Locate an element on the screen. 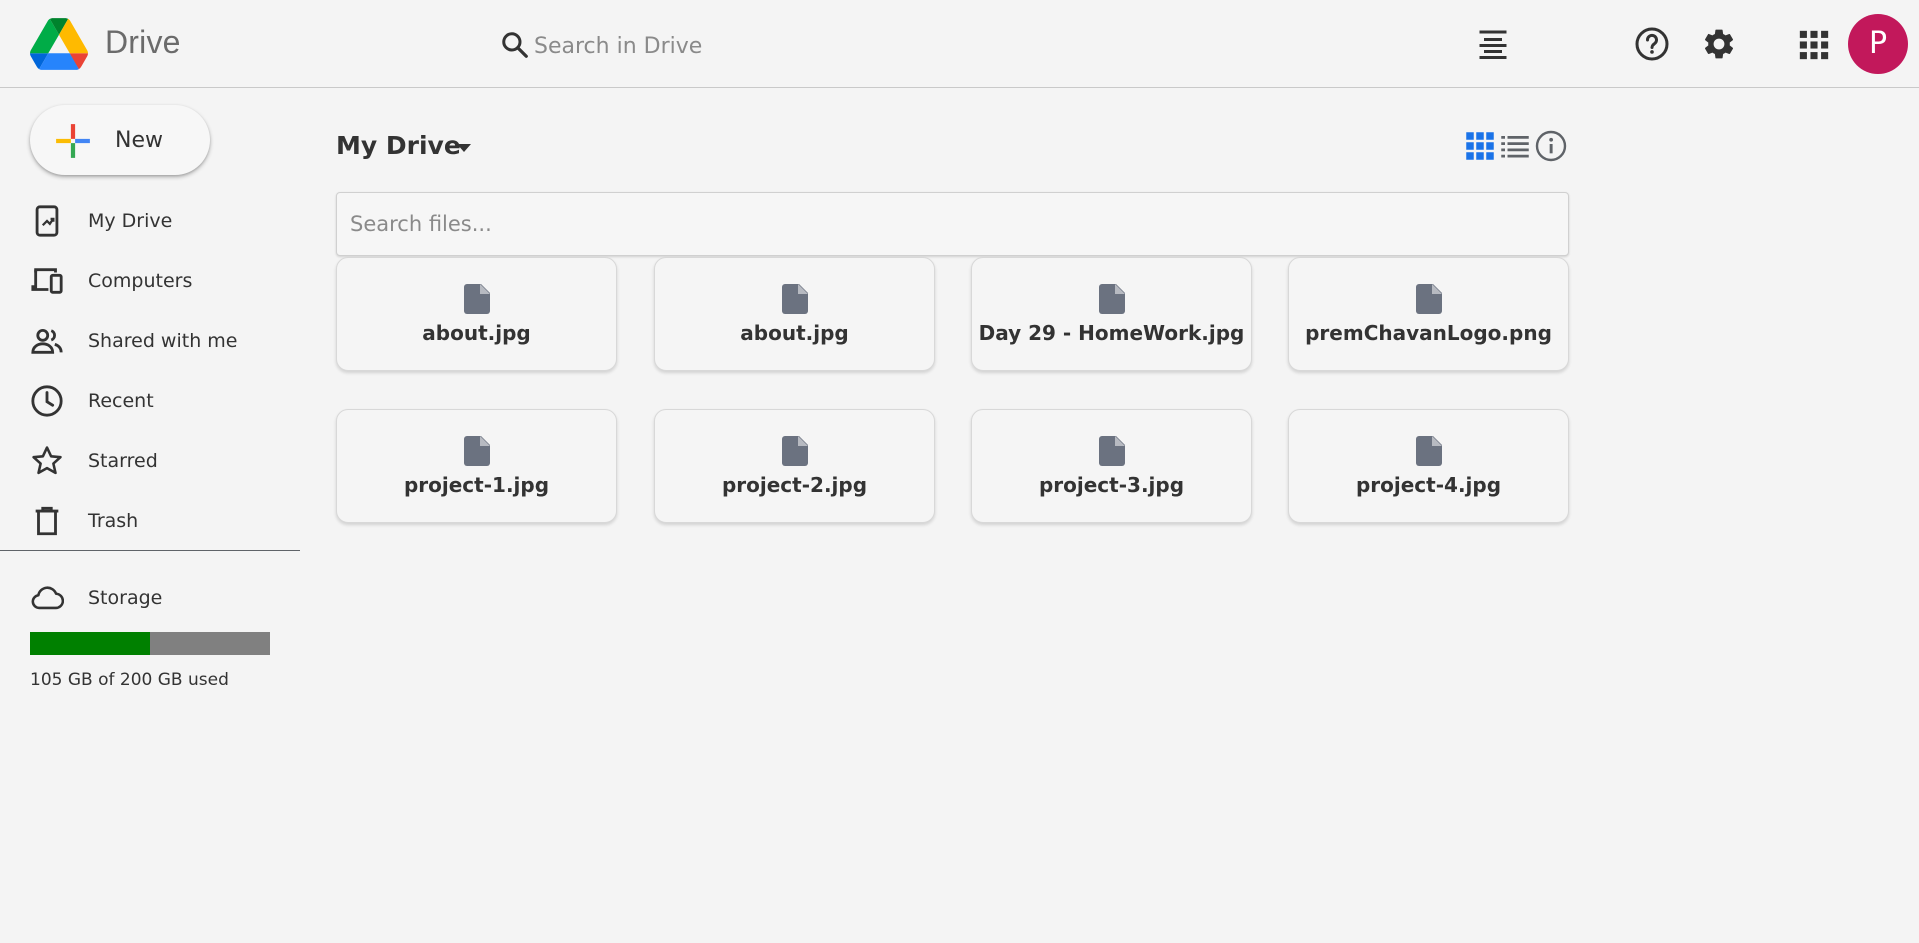  sidebar-item-recent: Recent is located at coordinates (150, 400).